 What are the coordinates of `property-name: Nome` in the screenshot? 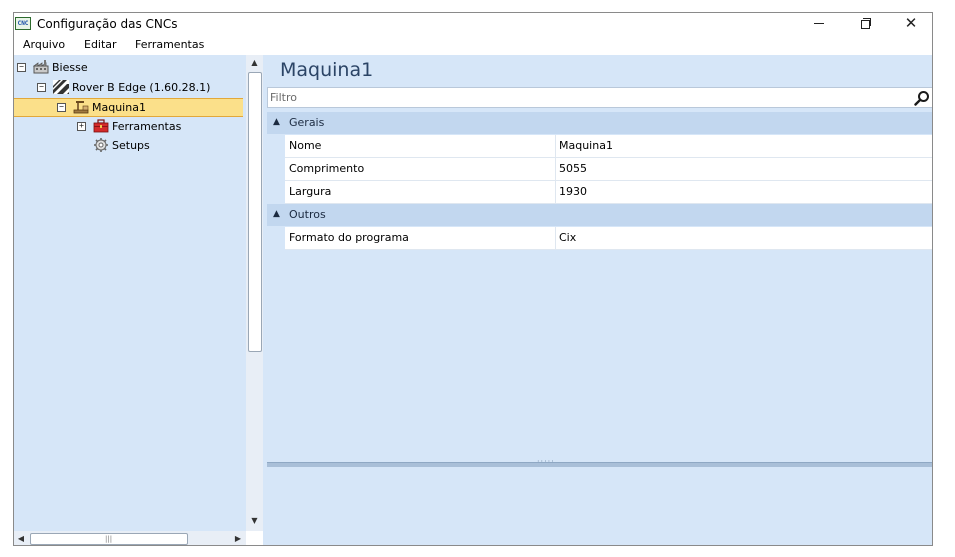 It's located at (420, 146).